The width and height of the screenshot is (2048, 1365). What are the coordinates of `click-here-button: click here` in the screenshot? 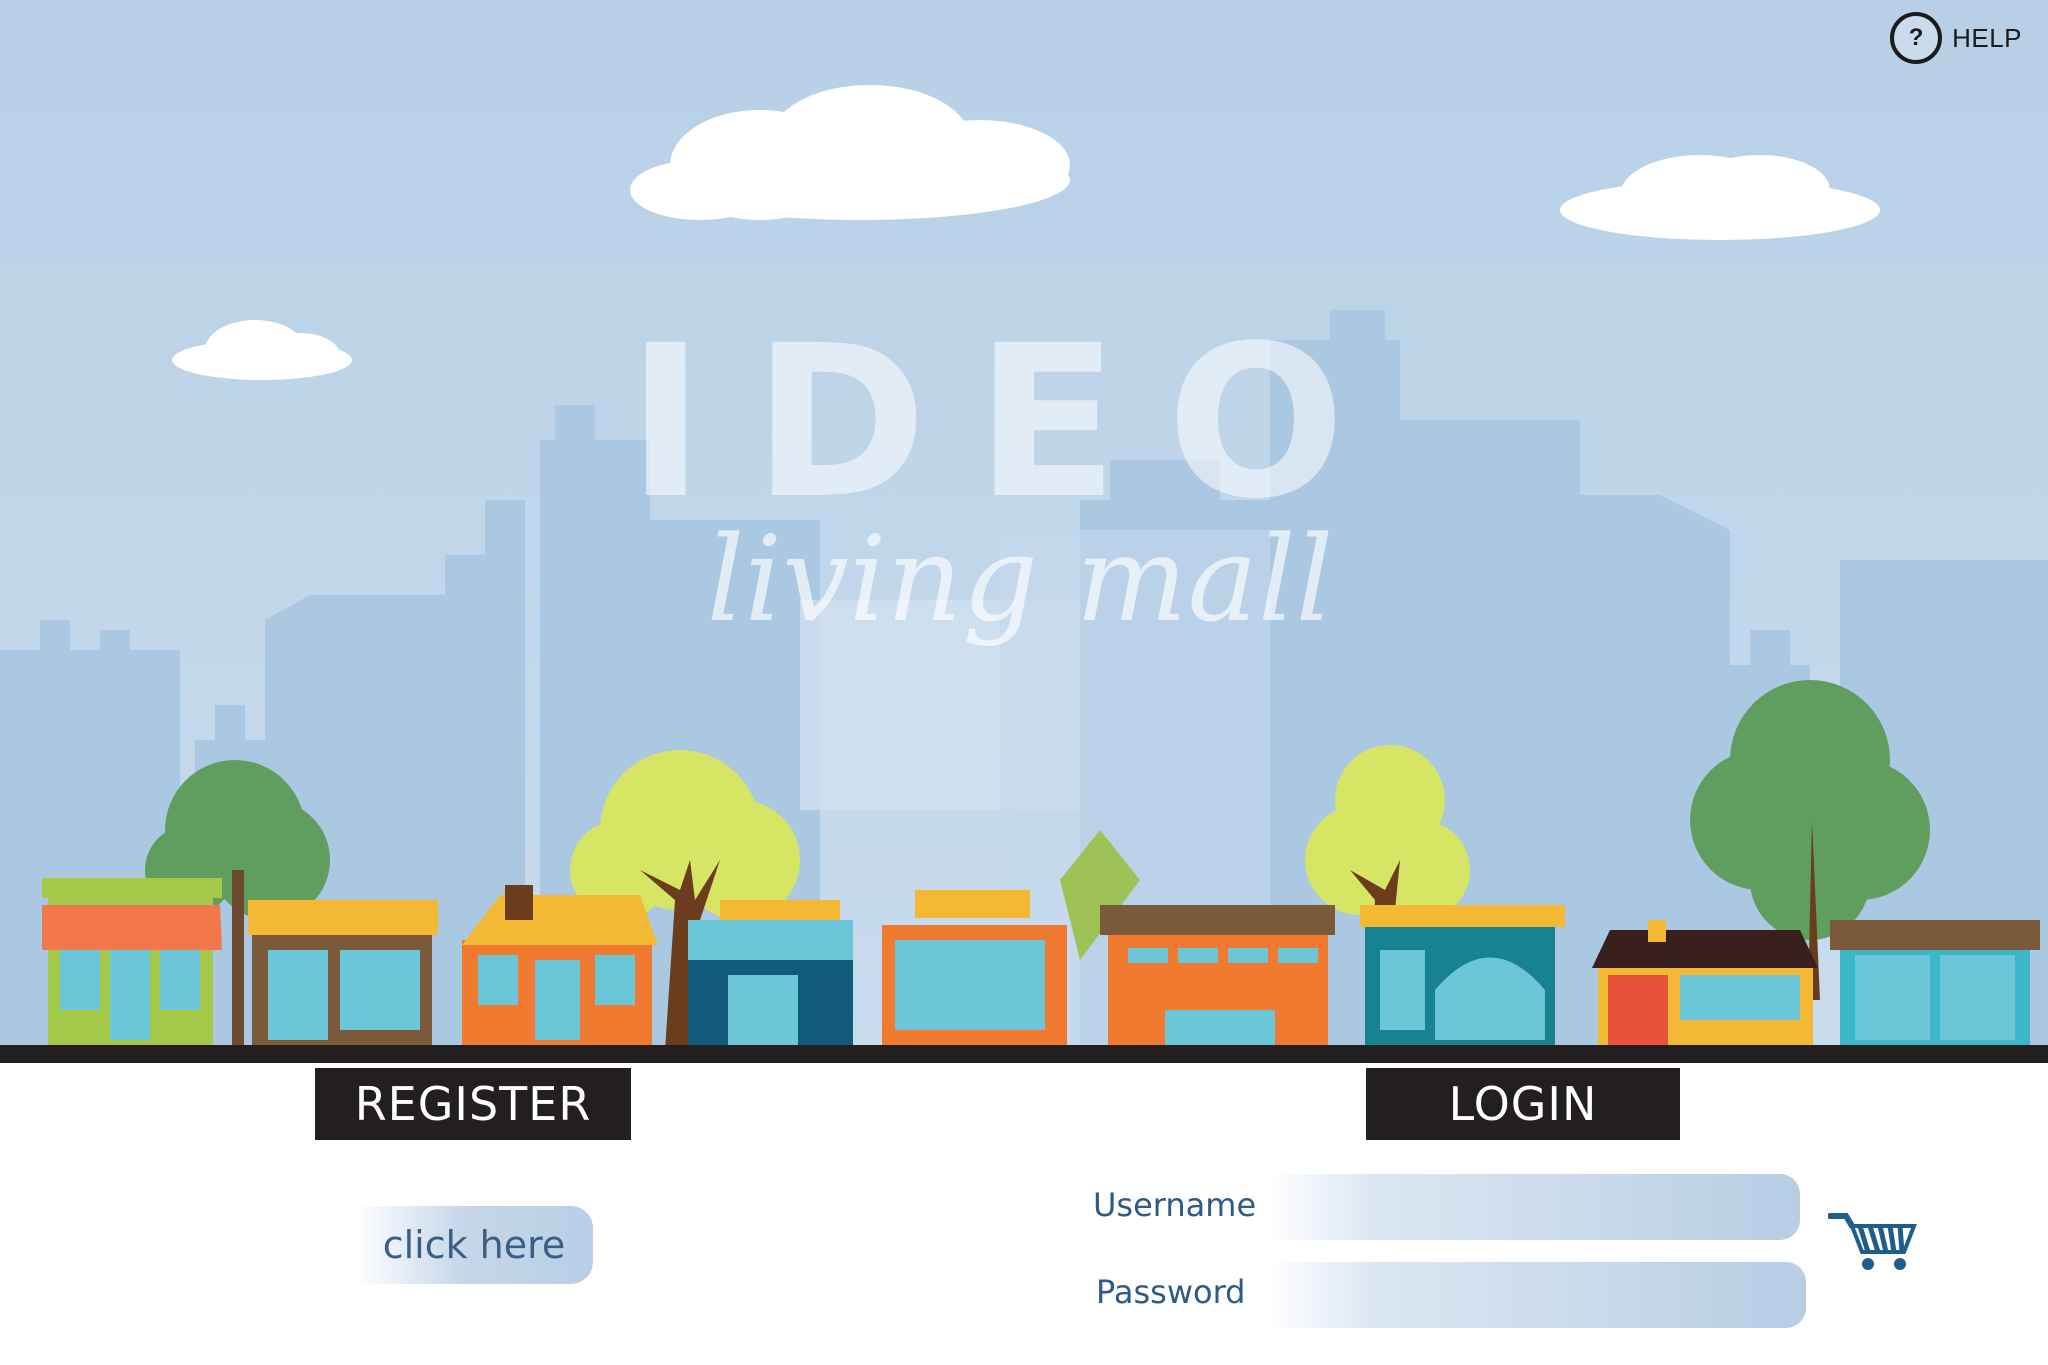 It's located at (474, 1245).